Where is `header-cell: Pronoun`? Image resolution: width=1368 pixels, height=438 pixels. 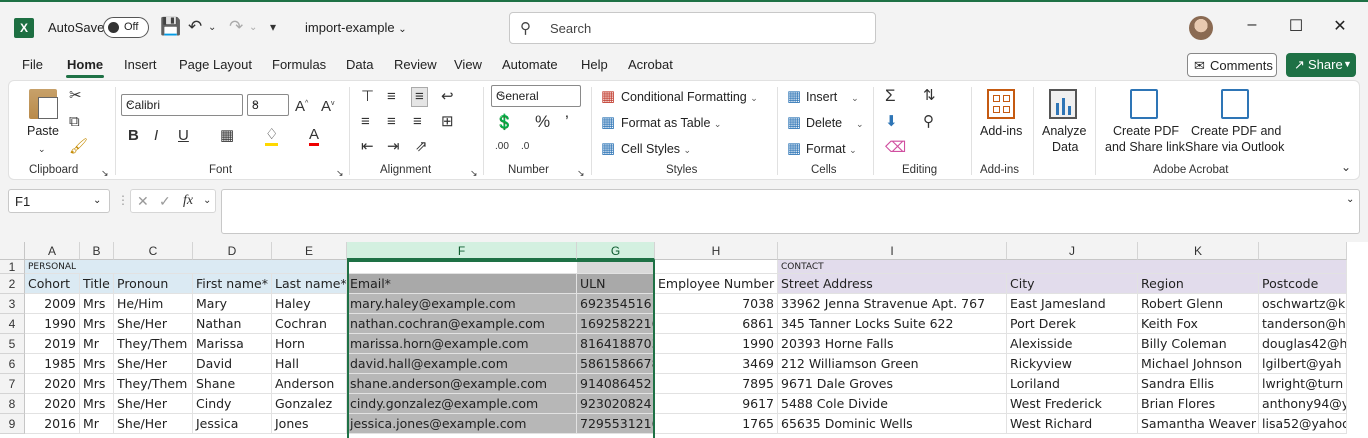 header-cell: Pronoun is located at coordinates (153, 284).